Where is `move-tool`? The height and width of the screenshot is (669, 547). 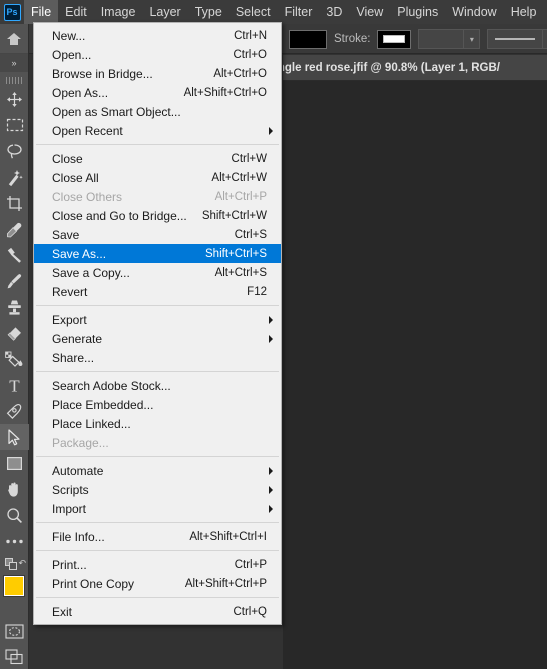 move-tool is located at coordinates (14, 99).